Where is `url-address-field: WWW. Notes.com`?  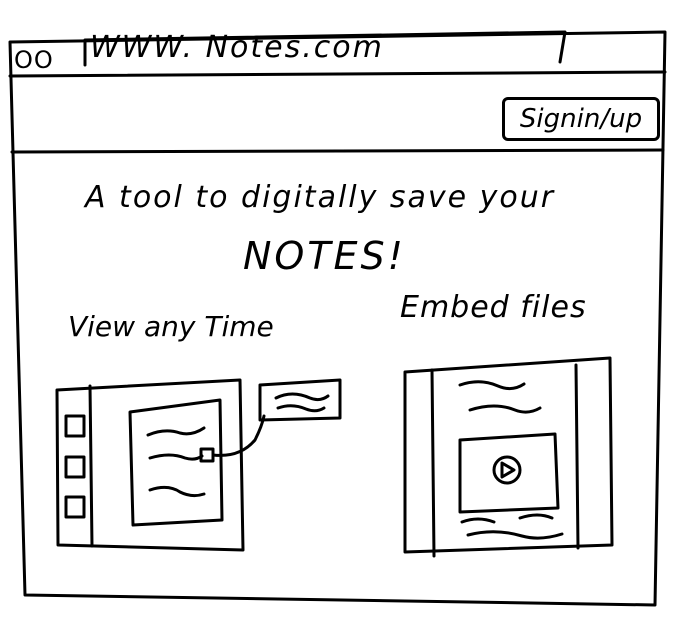 url-address-field: WWW. Notes.com is located at coordinates (237, 47).